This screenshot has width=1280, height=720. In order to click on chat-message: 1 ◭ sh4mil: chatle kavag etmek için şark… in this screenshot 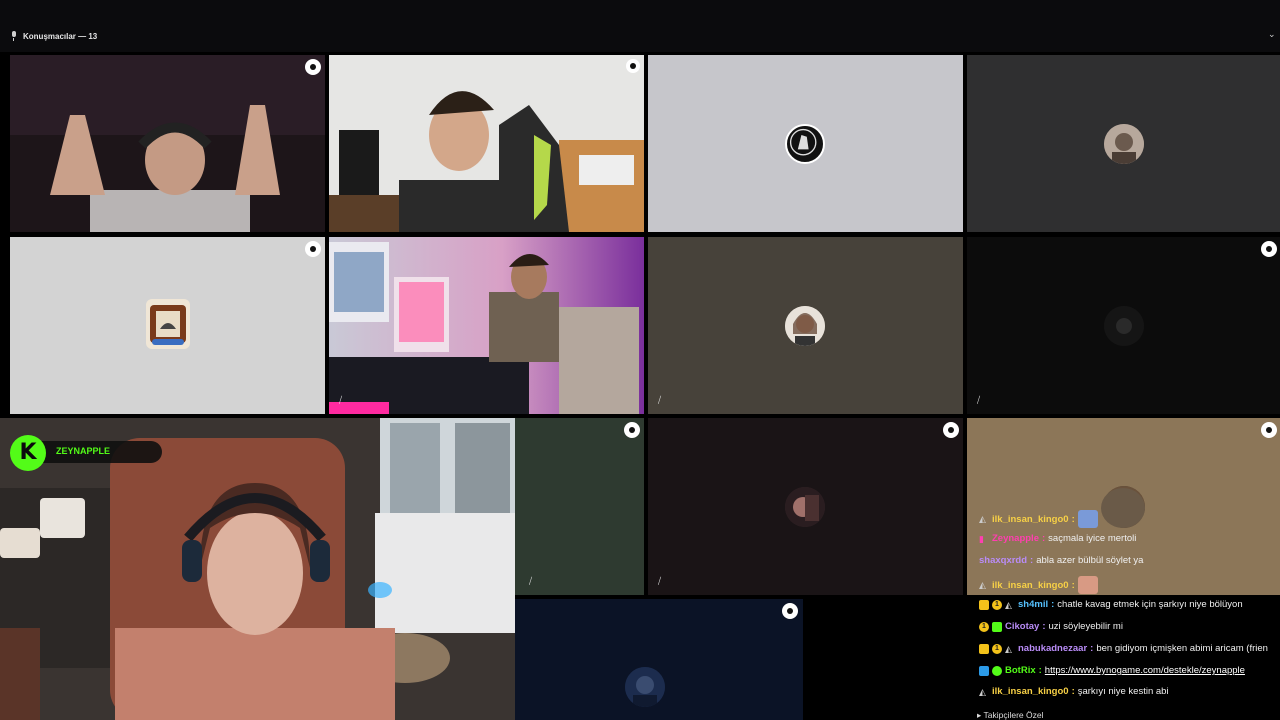, I will do `click(1111, 604)`.